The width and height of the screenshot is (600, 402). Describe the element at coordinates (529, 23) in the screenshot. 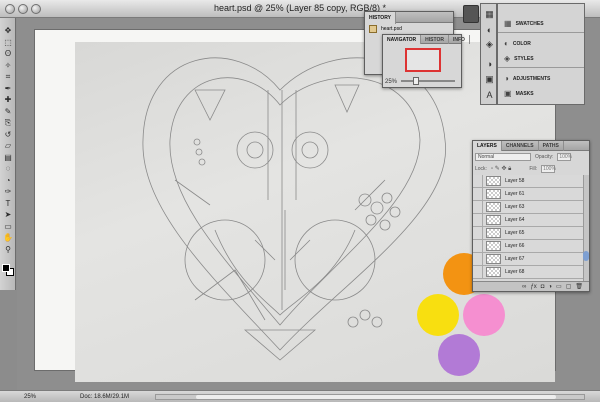

I see `dock-item-label: SWATCHES` at that location.